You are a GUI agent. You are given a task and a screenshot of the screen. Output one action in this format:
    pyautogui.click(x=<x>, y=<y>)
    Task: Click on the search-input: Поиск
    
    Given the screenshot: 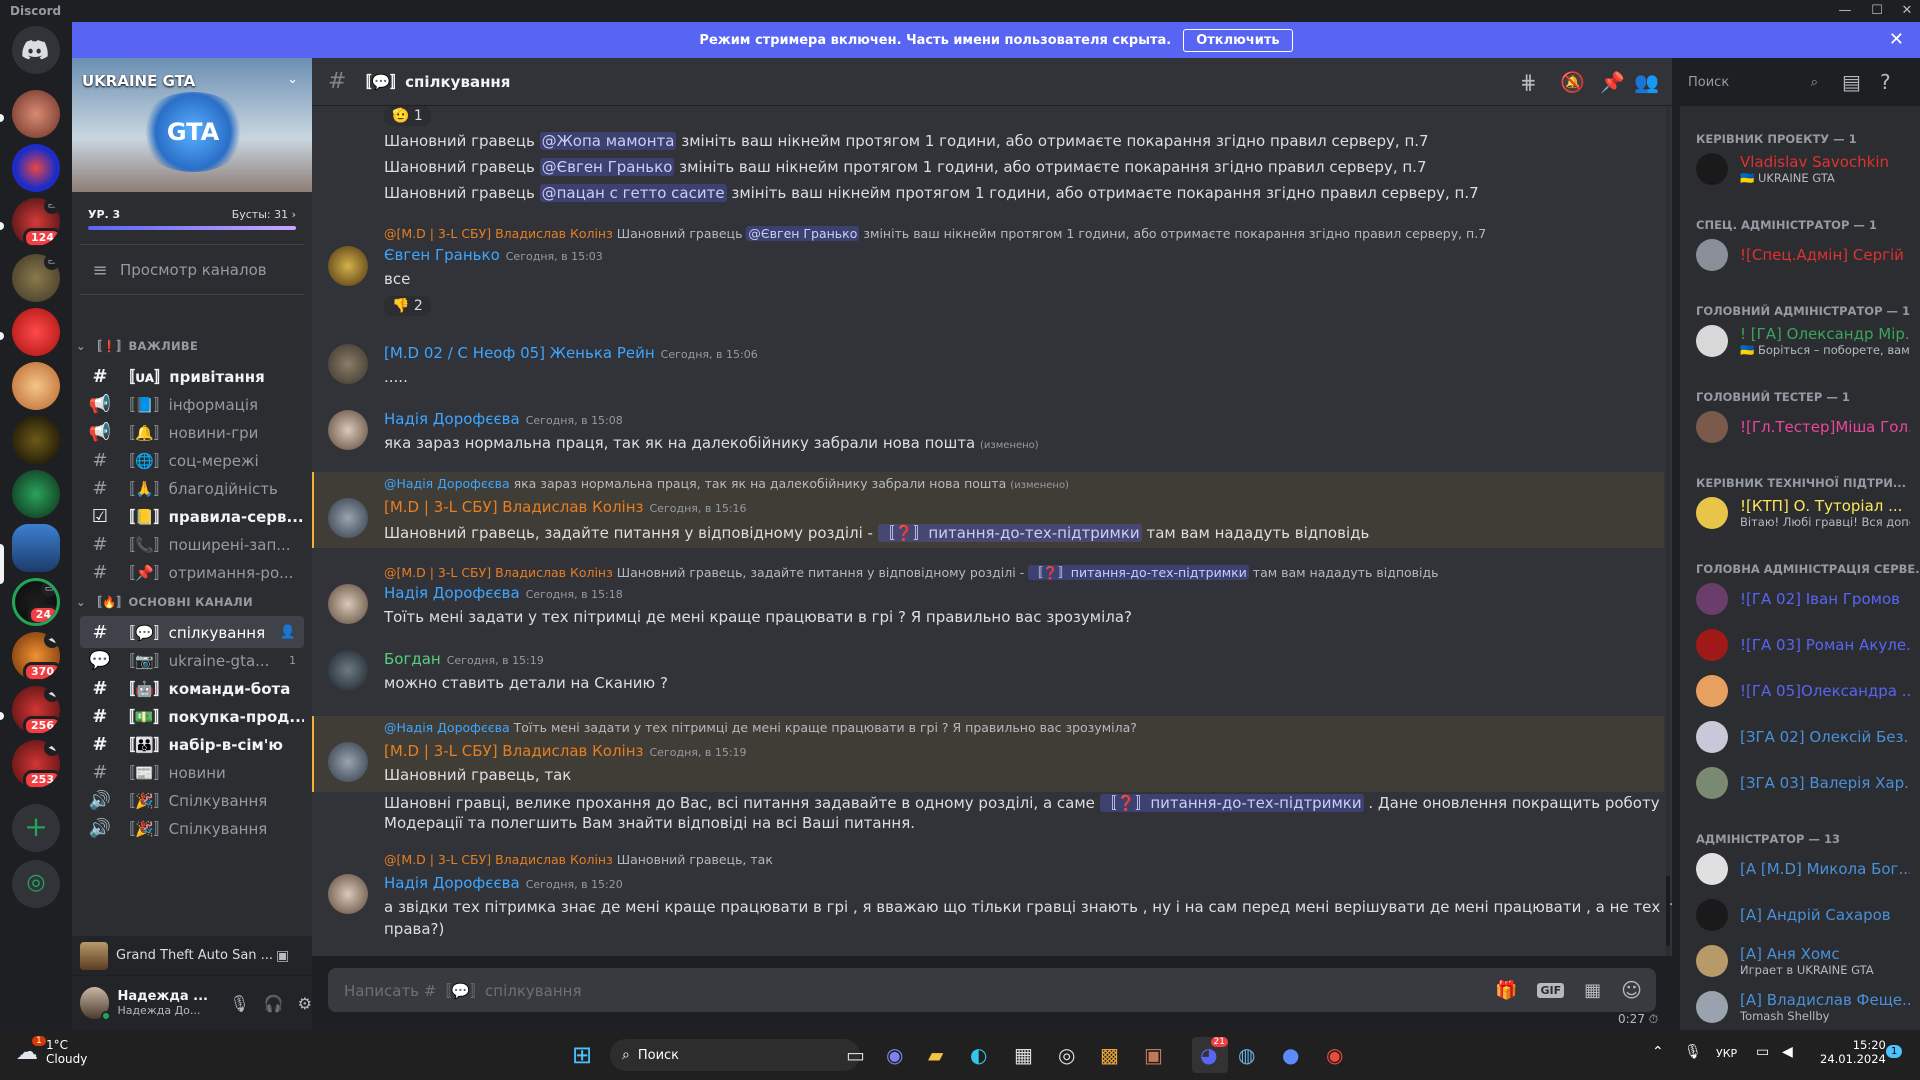 What is the action you would take?
    pyautogui.click(x=1749, y=82)
    